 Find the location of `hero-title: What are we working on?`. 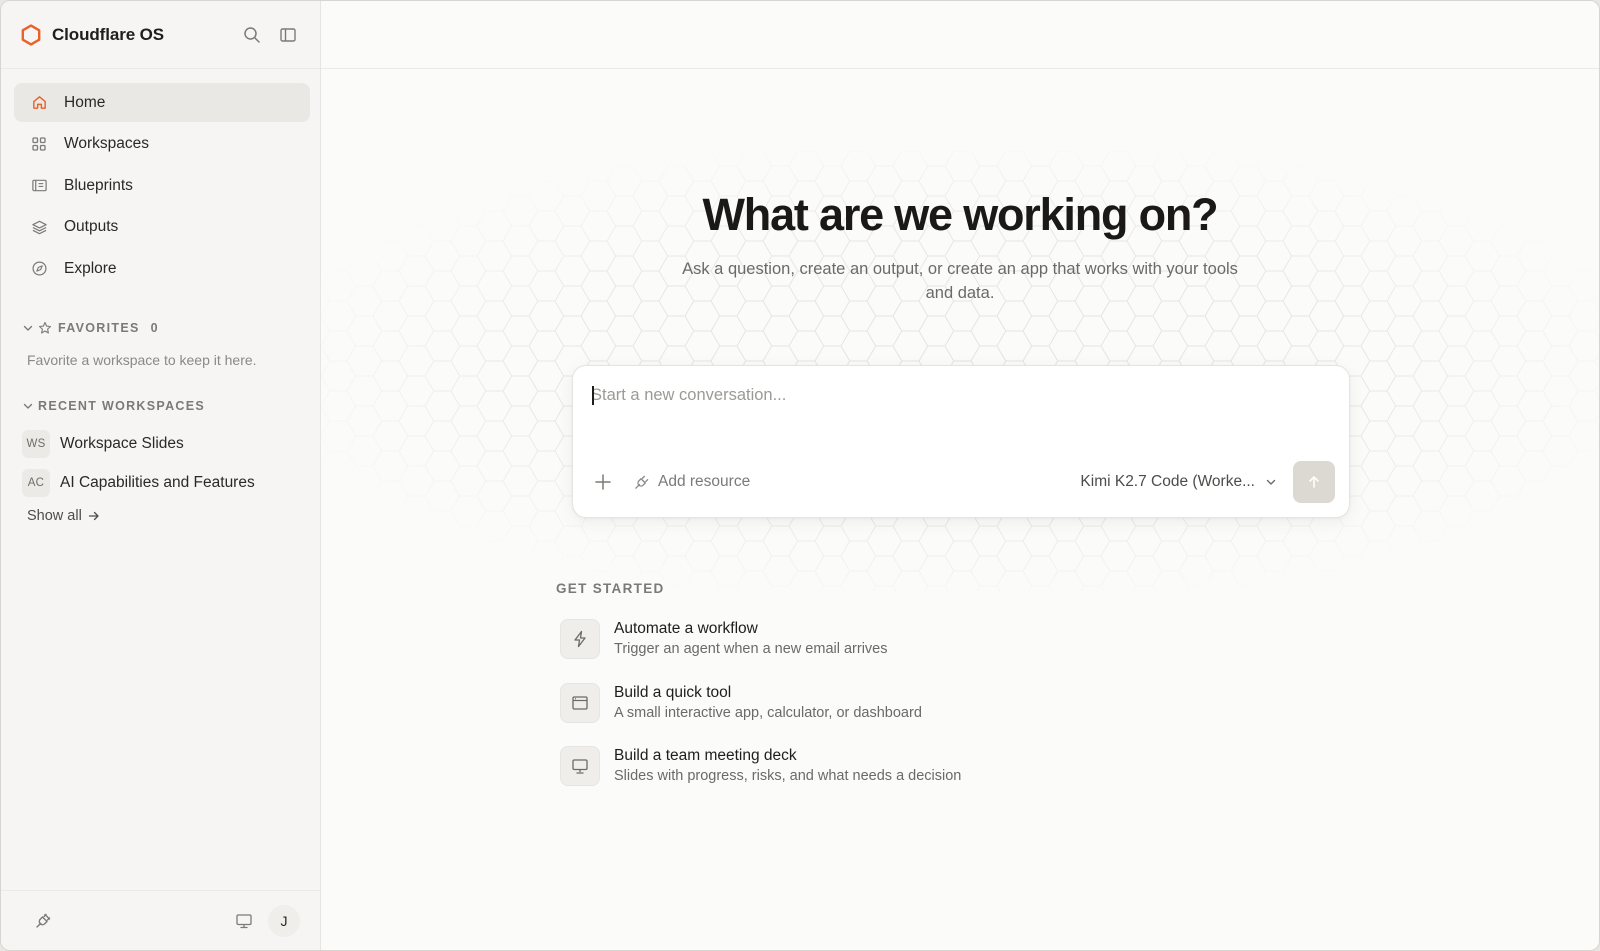

hero-title: What are we working on? is located at coordinates (960, 214).